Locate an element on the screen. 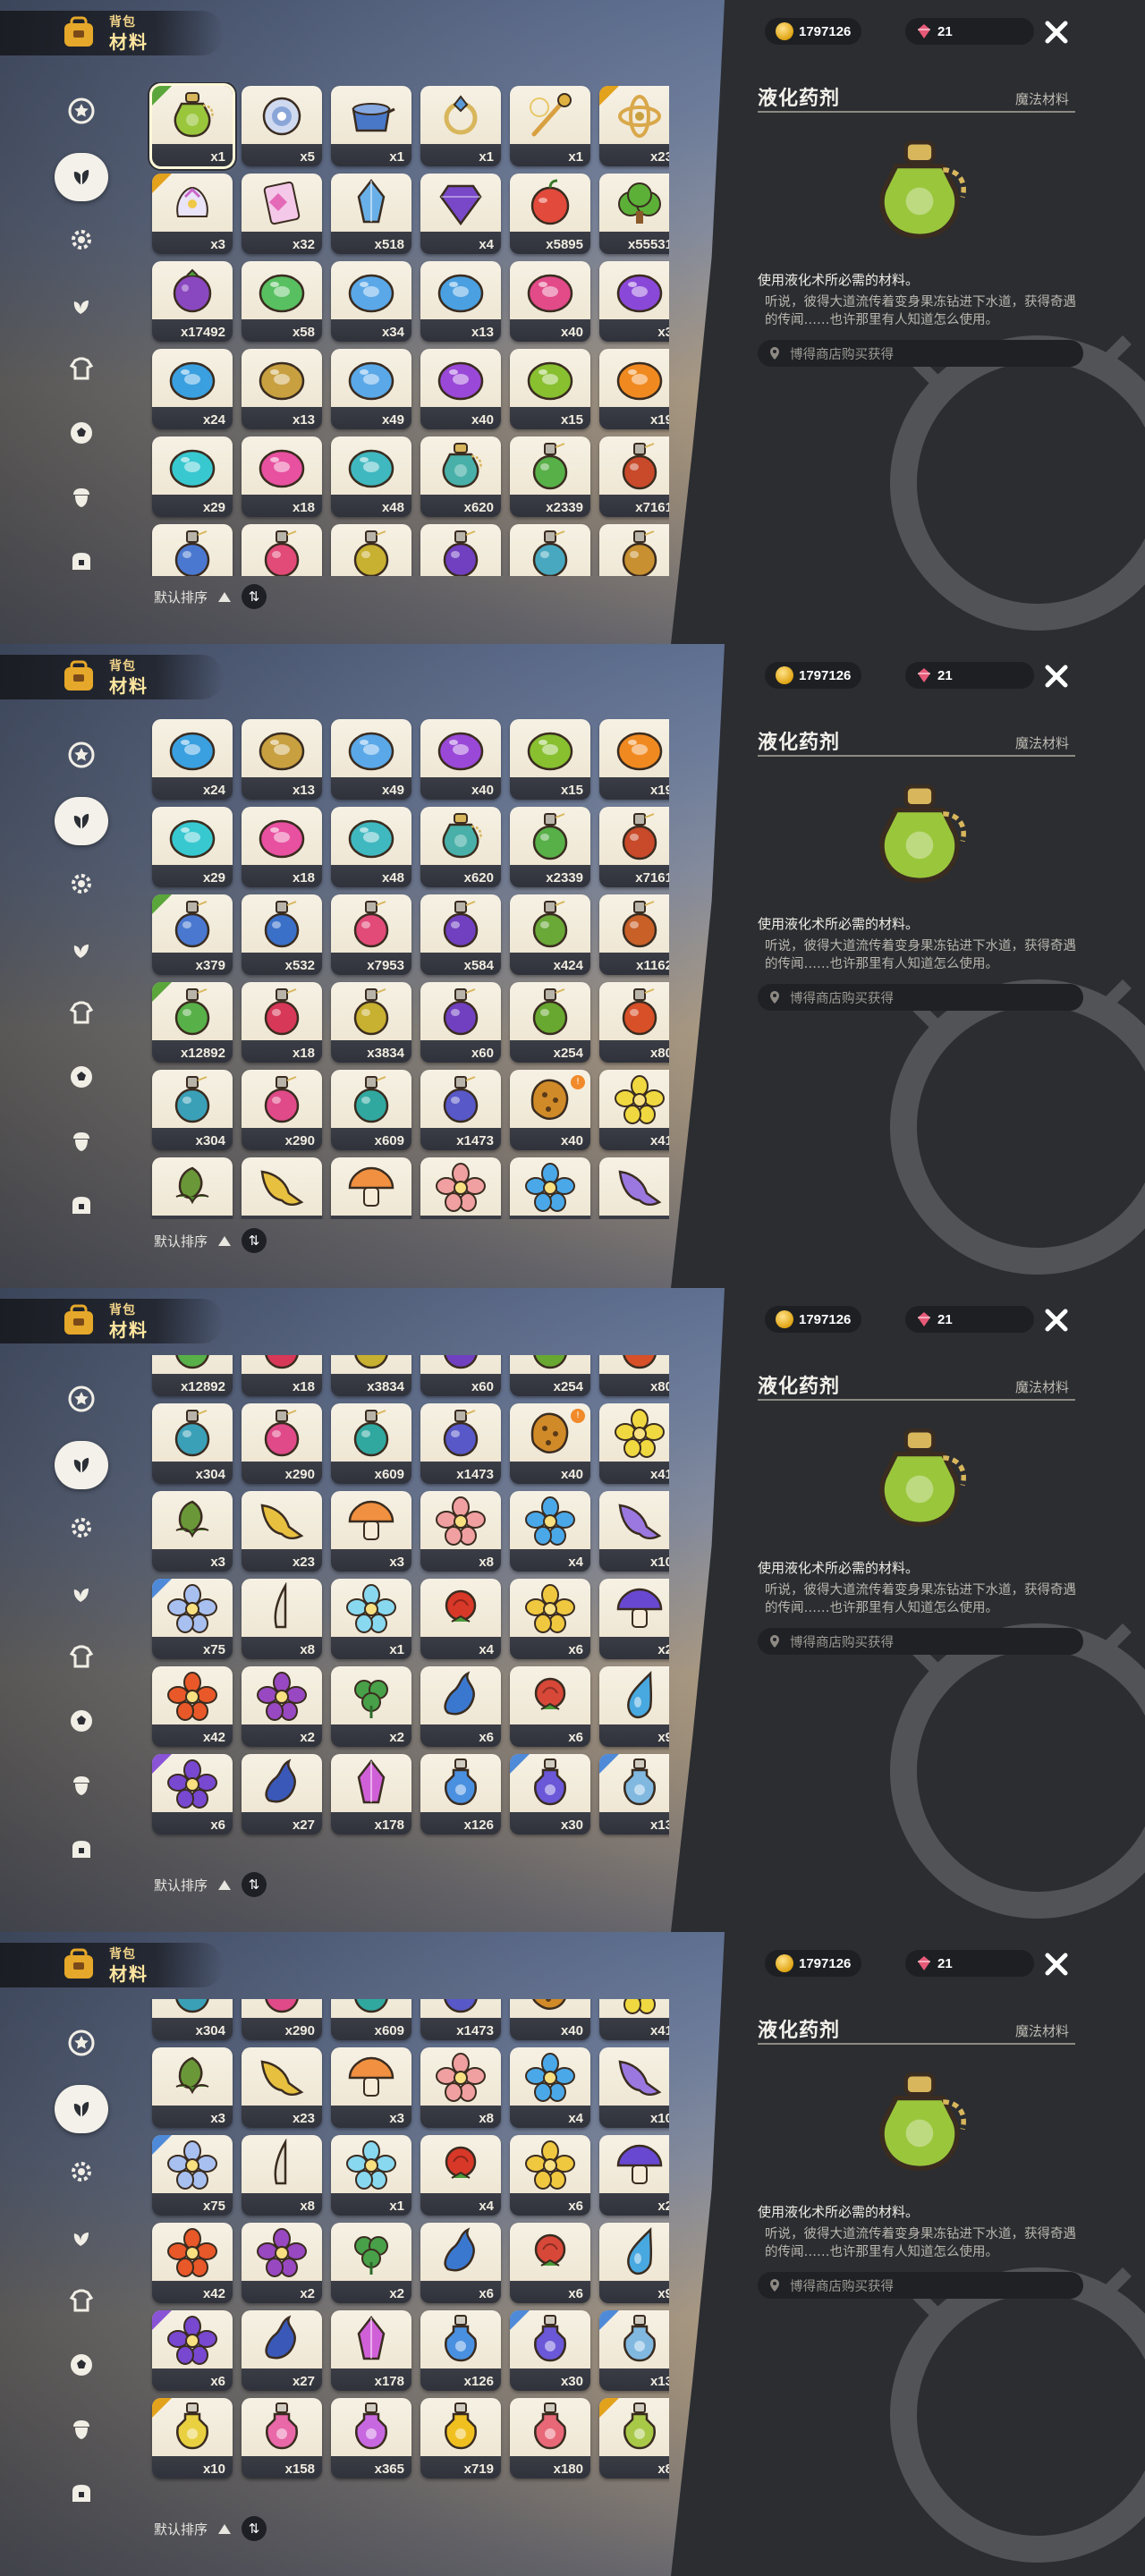 Image resolution: width=1145 pixels, height=2576 pixels. item-slot: x24 is located at coordinates (192, 759).